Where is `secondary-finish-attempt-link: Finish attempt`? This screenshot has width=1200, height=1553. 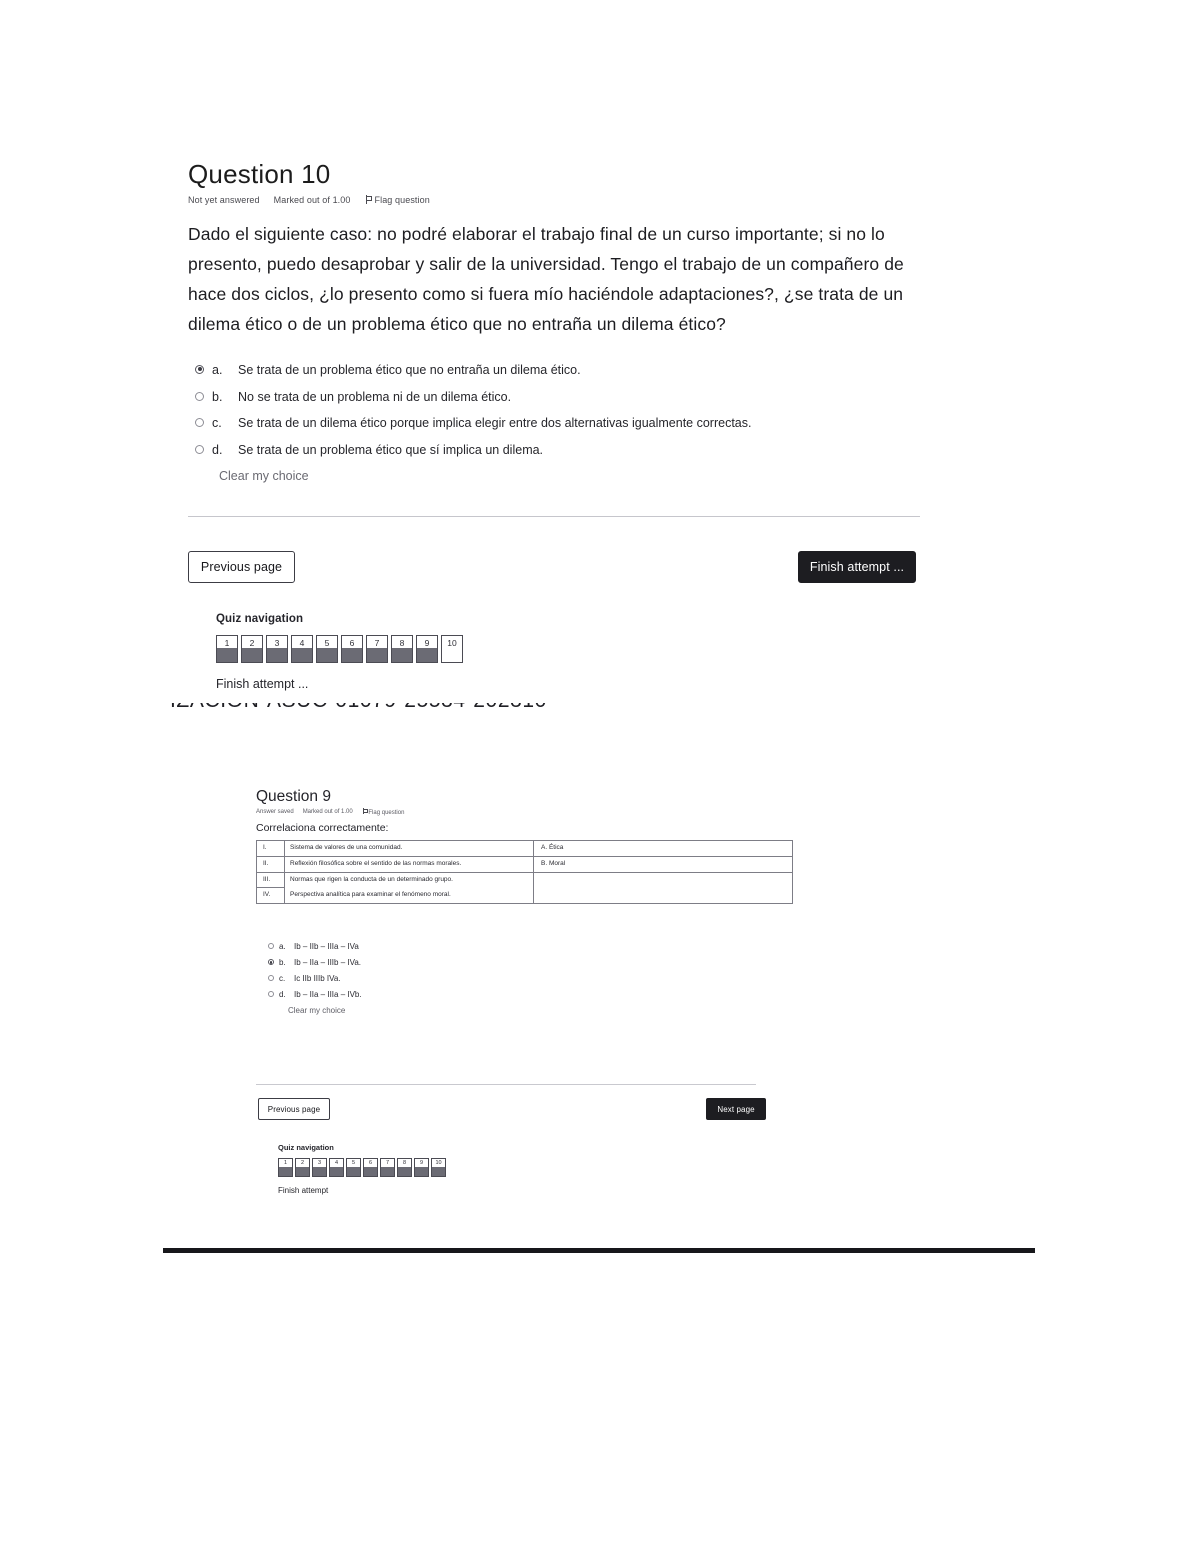 secondary-finish-attempt-link: Finish attempt is located at coordinates (362, 1190).